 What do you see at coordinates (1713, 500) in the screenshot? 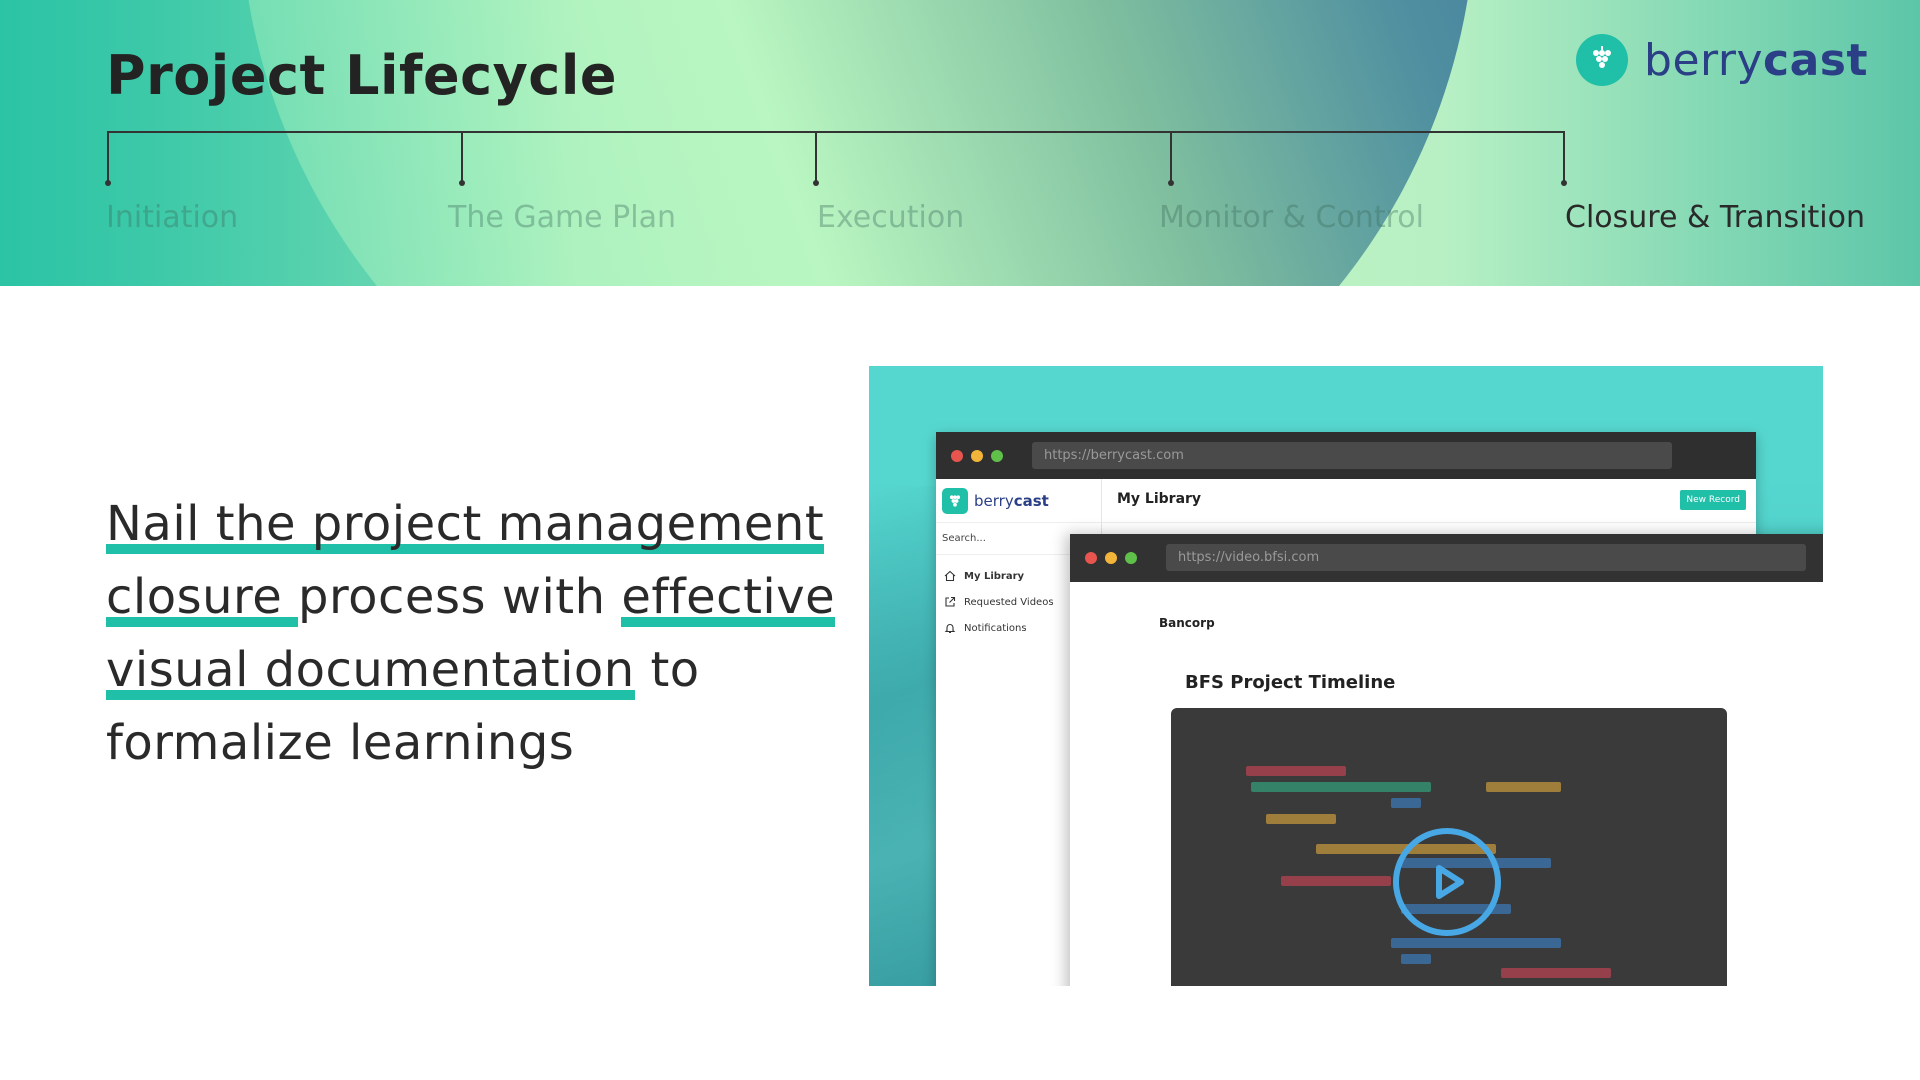
I see `new-record-button: New Record` at bounding box center [1713, 500].